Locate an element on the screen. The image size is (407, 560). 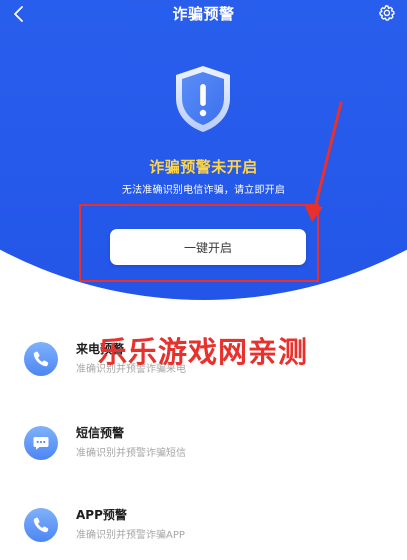
feature-subtitle: 准确识别并预警诈骗APP is located at coordinates (130, 535).